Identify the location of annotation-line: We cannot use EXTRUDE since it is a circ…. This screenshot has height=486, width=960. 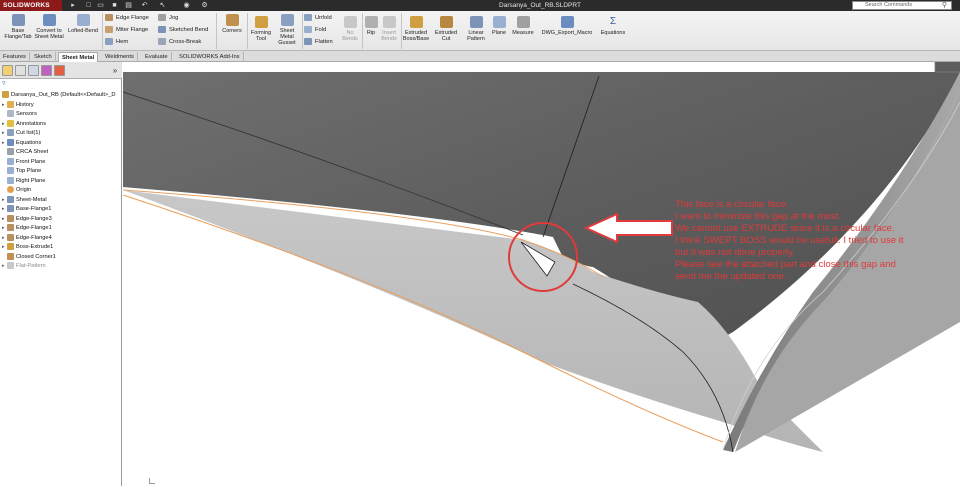
(785, 228).